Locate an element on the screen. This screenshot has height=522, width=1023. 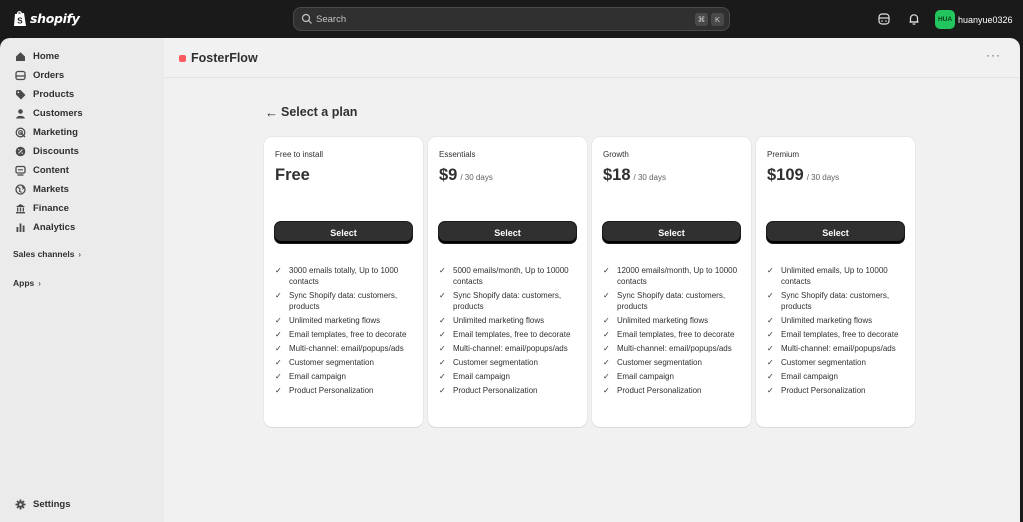
feature-item: ✓ Multi-channel: email/popups/ads is located at coordinates (345, 348).